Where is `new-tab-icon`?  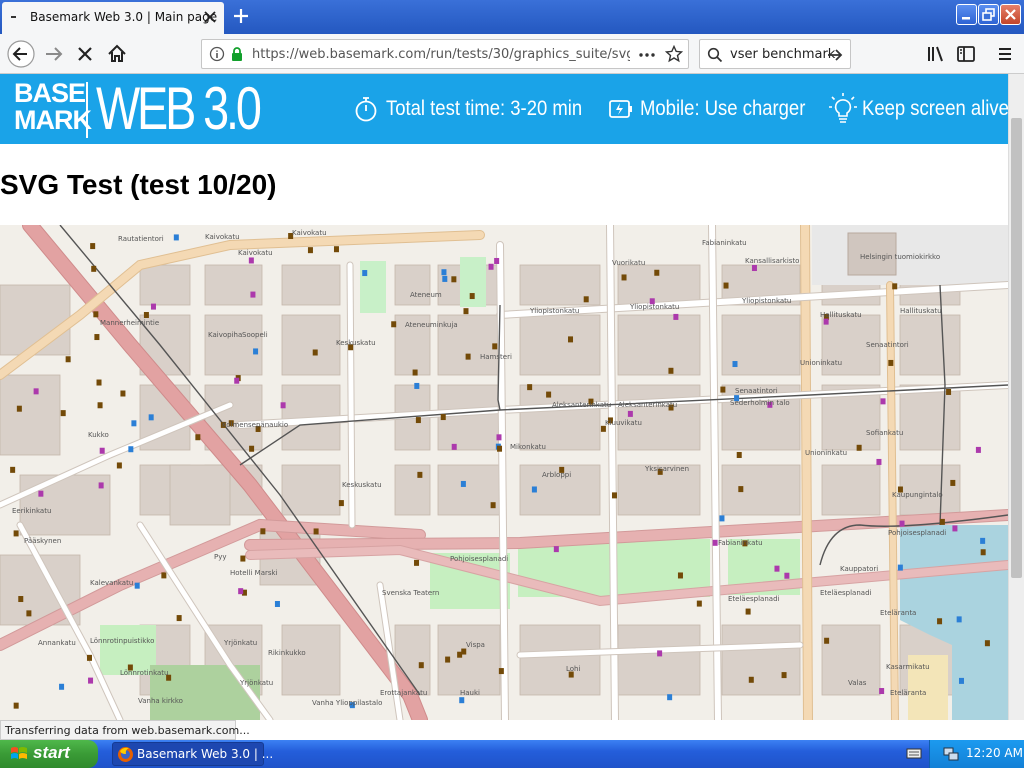 new-tab-icon is located at coordinates (241, 16).